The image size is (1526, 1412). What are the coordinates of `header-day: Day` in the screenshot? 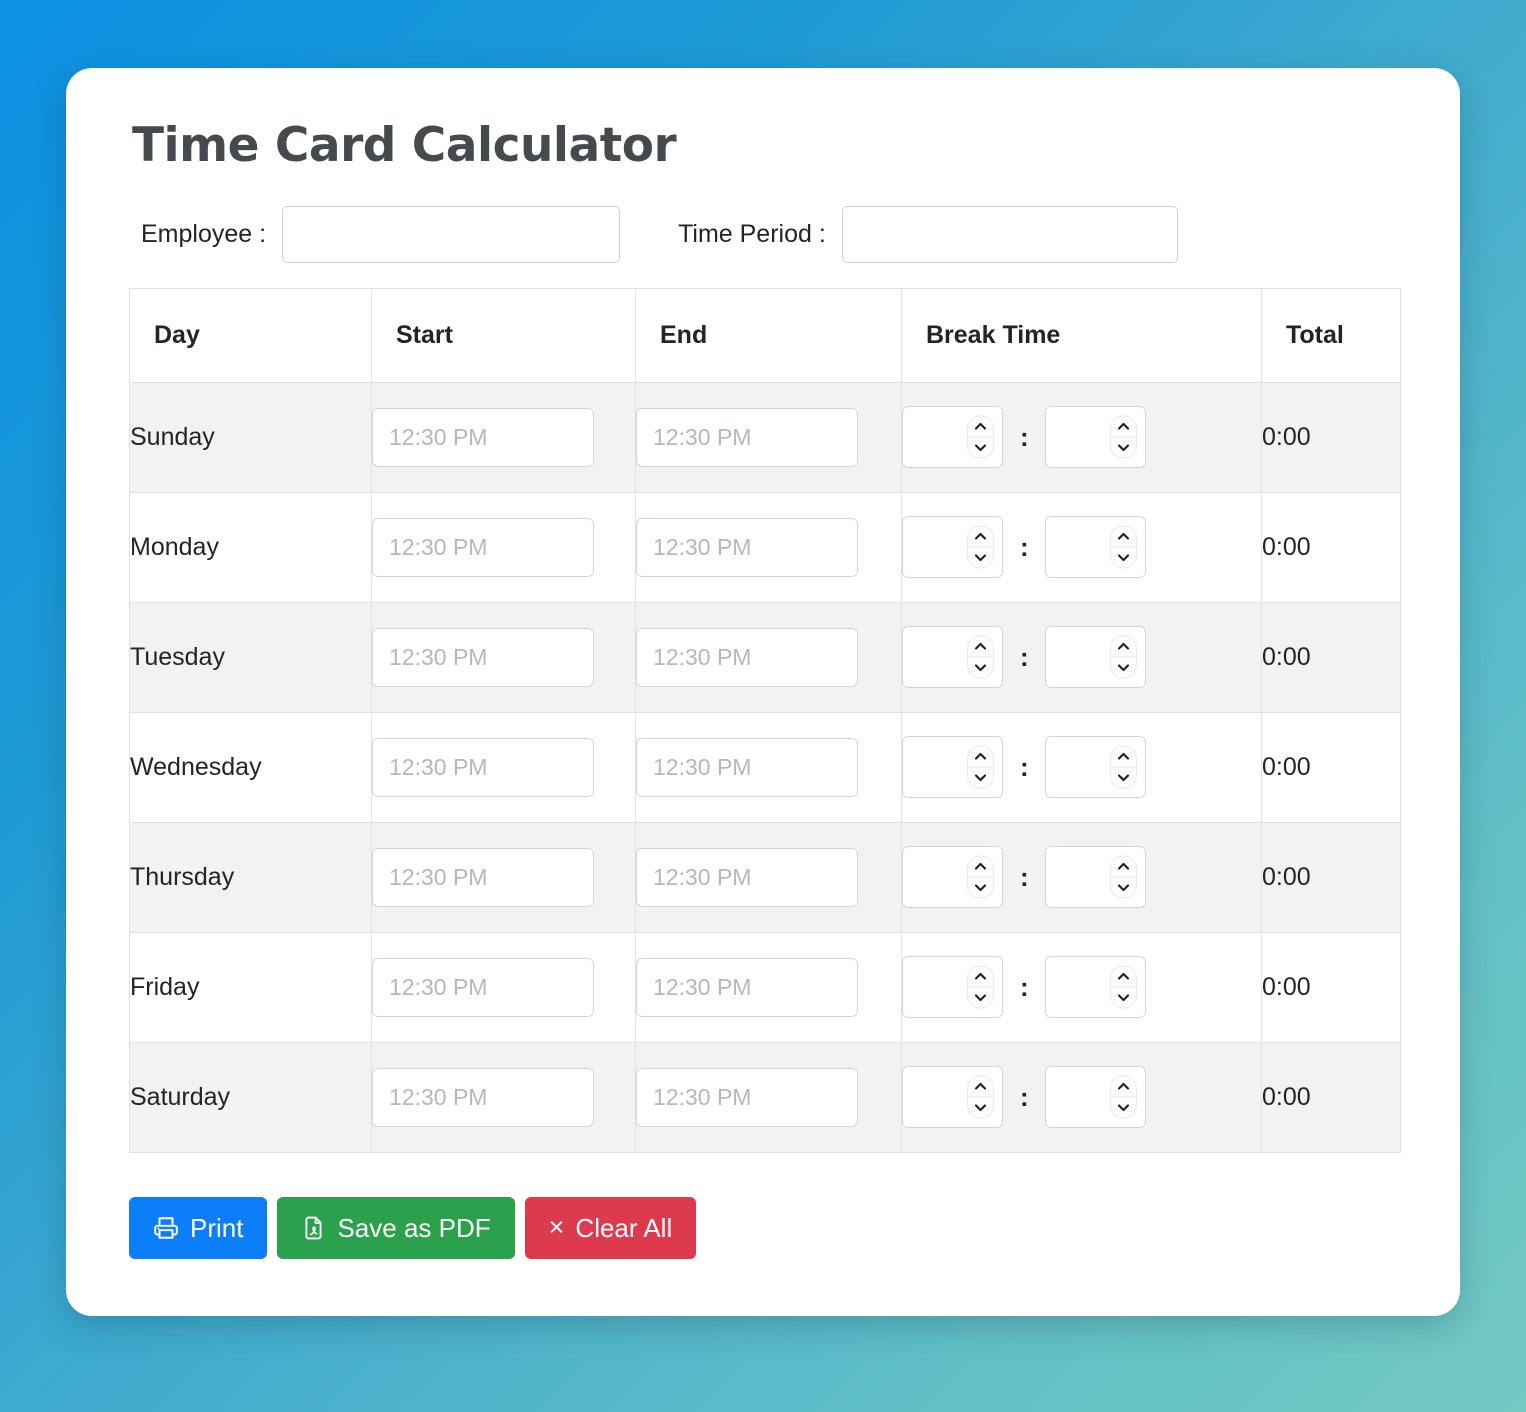 It's located at (250, 335).